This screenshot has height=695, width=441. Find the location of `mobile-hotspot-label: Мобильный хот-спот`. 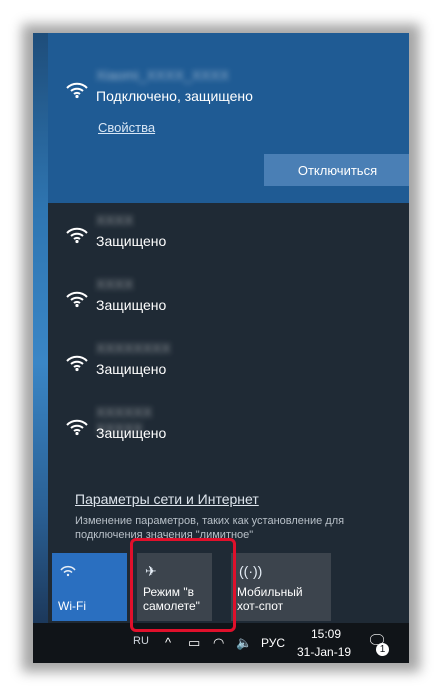

mobile-hotspot-label: Мобильный хот-спот is located at coordinates (270, 599).